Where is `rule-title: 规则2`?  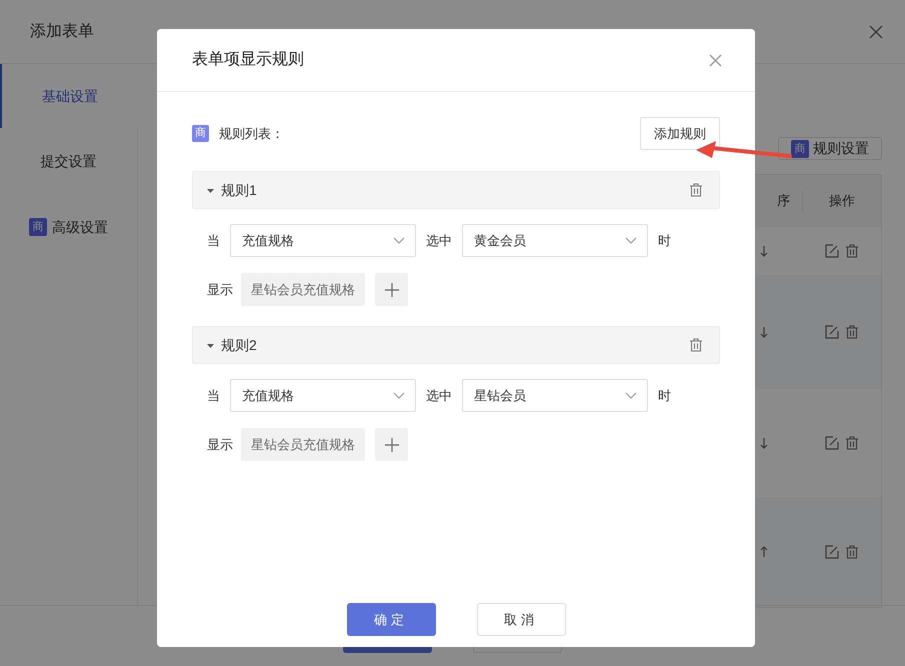 rule-title: 规则2 is located at coordinates (239, 345).